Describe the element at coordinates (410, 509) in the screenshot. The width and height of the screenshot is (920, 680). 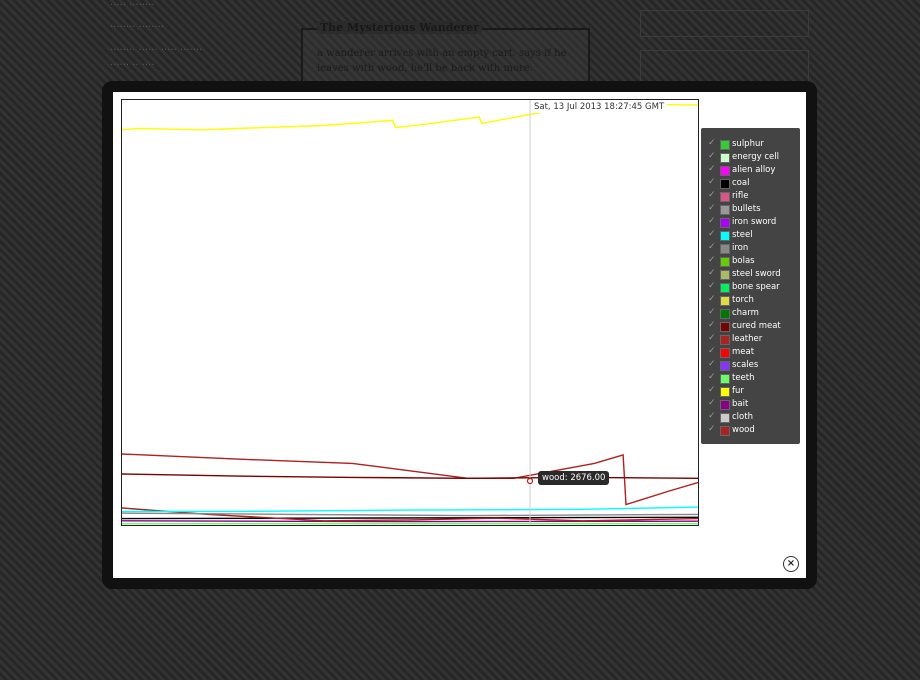
I see `series-line-steel` at that location.